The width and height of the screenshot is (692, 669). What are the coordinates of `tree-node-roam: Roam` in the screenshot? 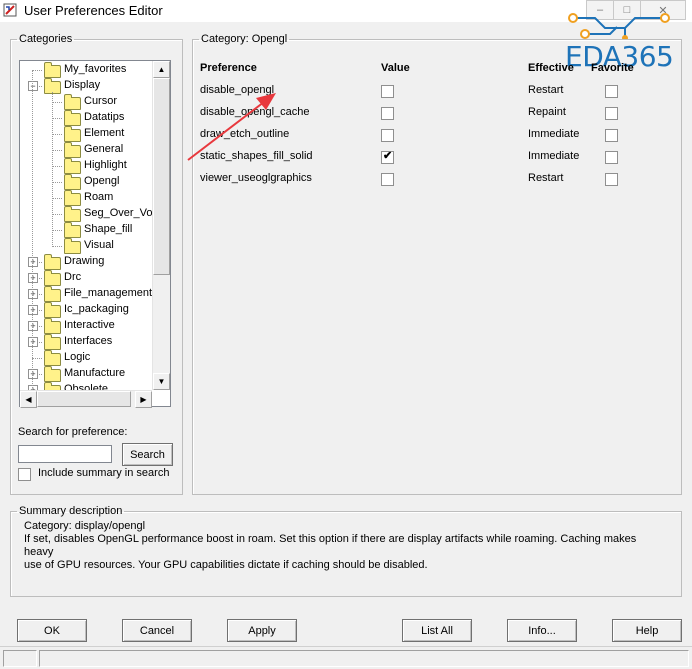 It's located at (86, 198).